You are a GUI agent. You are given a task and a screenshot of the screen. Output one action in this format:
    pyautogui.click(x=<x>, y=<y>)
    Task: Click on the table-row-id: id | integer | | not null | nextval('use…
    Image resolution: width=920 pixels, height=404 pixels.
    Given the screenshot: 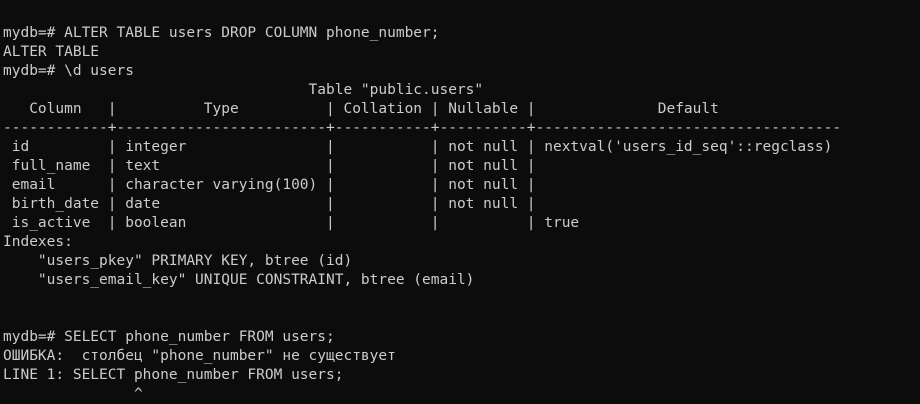 What is the action you would take?
    pyautogui.click(x=418, y=147)
    